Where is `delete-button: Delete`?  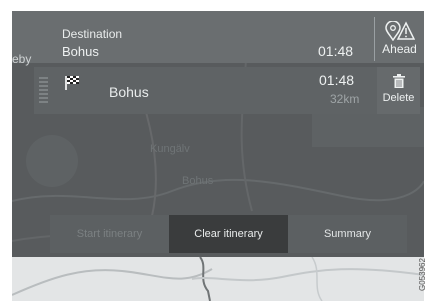
delete-button: Delete is located at coordinates (398, 90).